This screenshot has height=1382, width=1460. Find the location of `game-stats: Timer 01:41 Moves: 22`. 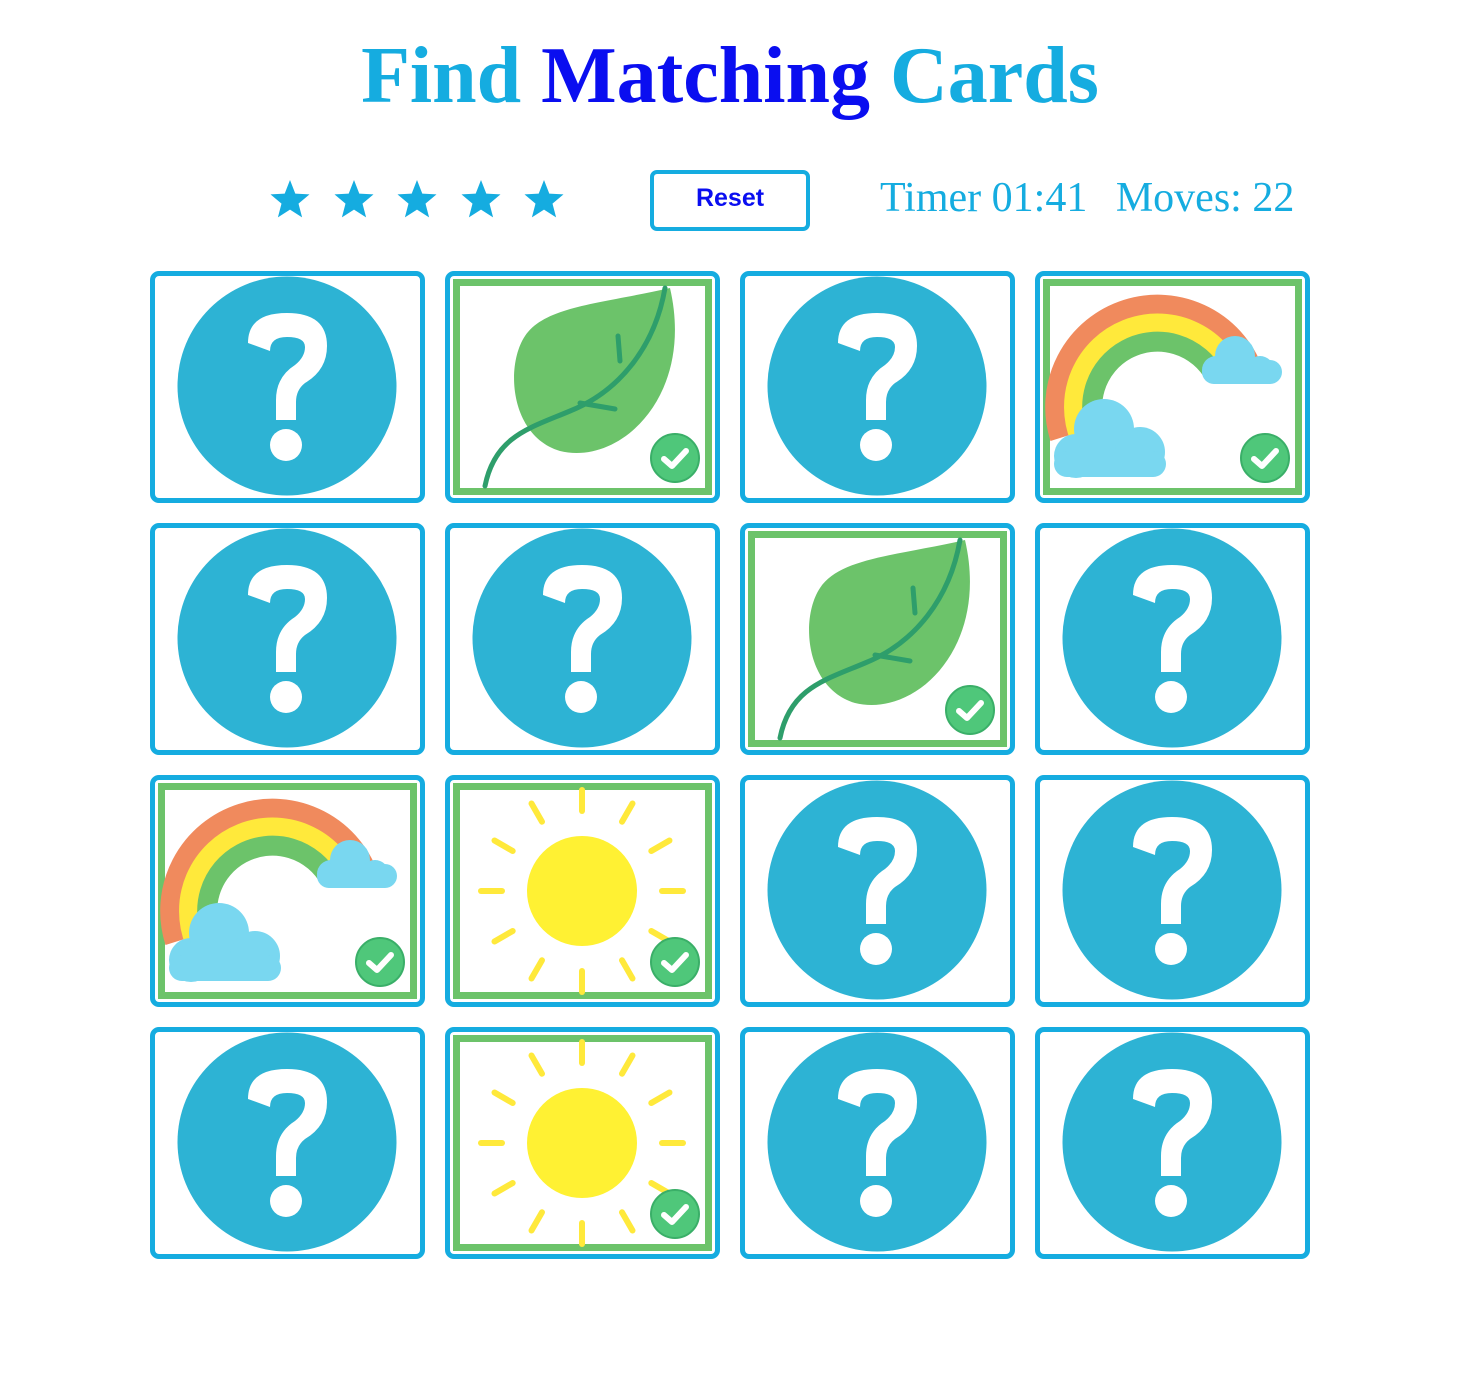

game-stats: Timer 01:41 Moves: 22 is located at coordinates (1087, 198).